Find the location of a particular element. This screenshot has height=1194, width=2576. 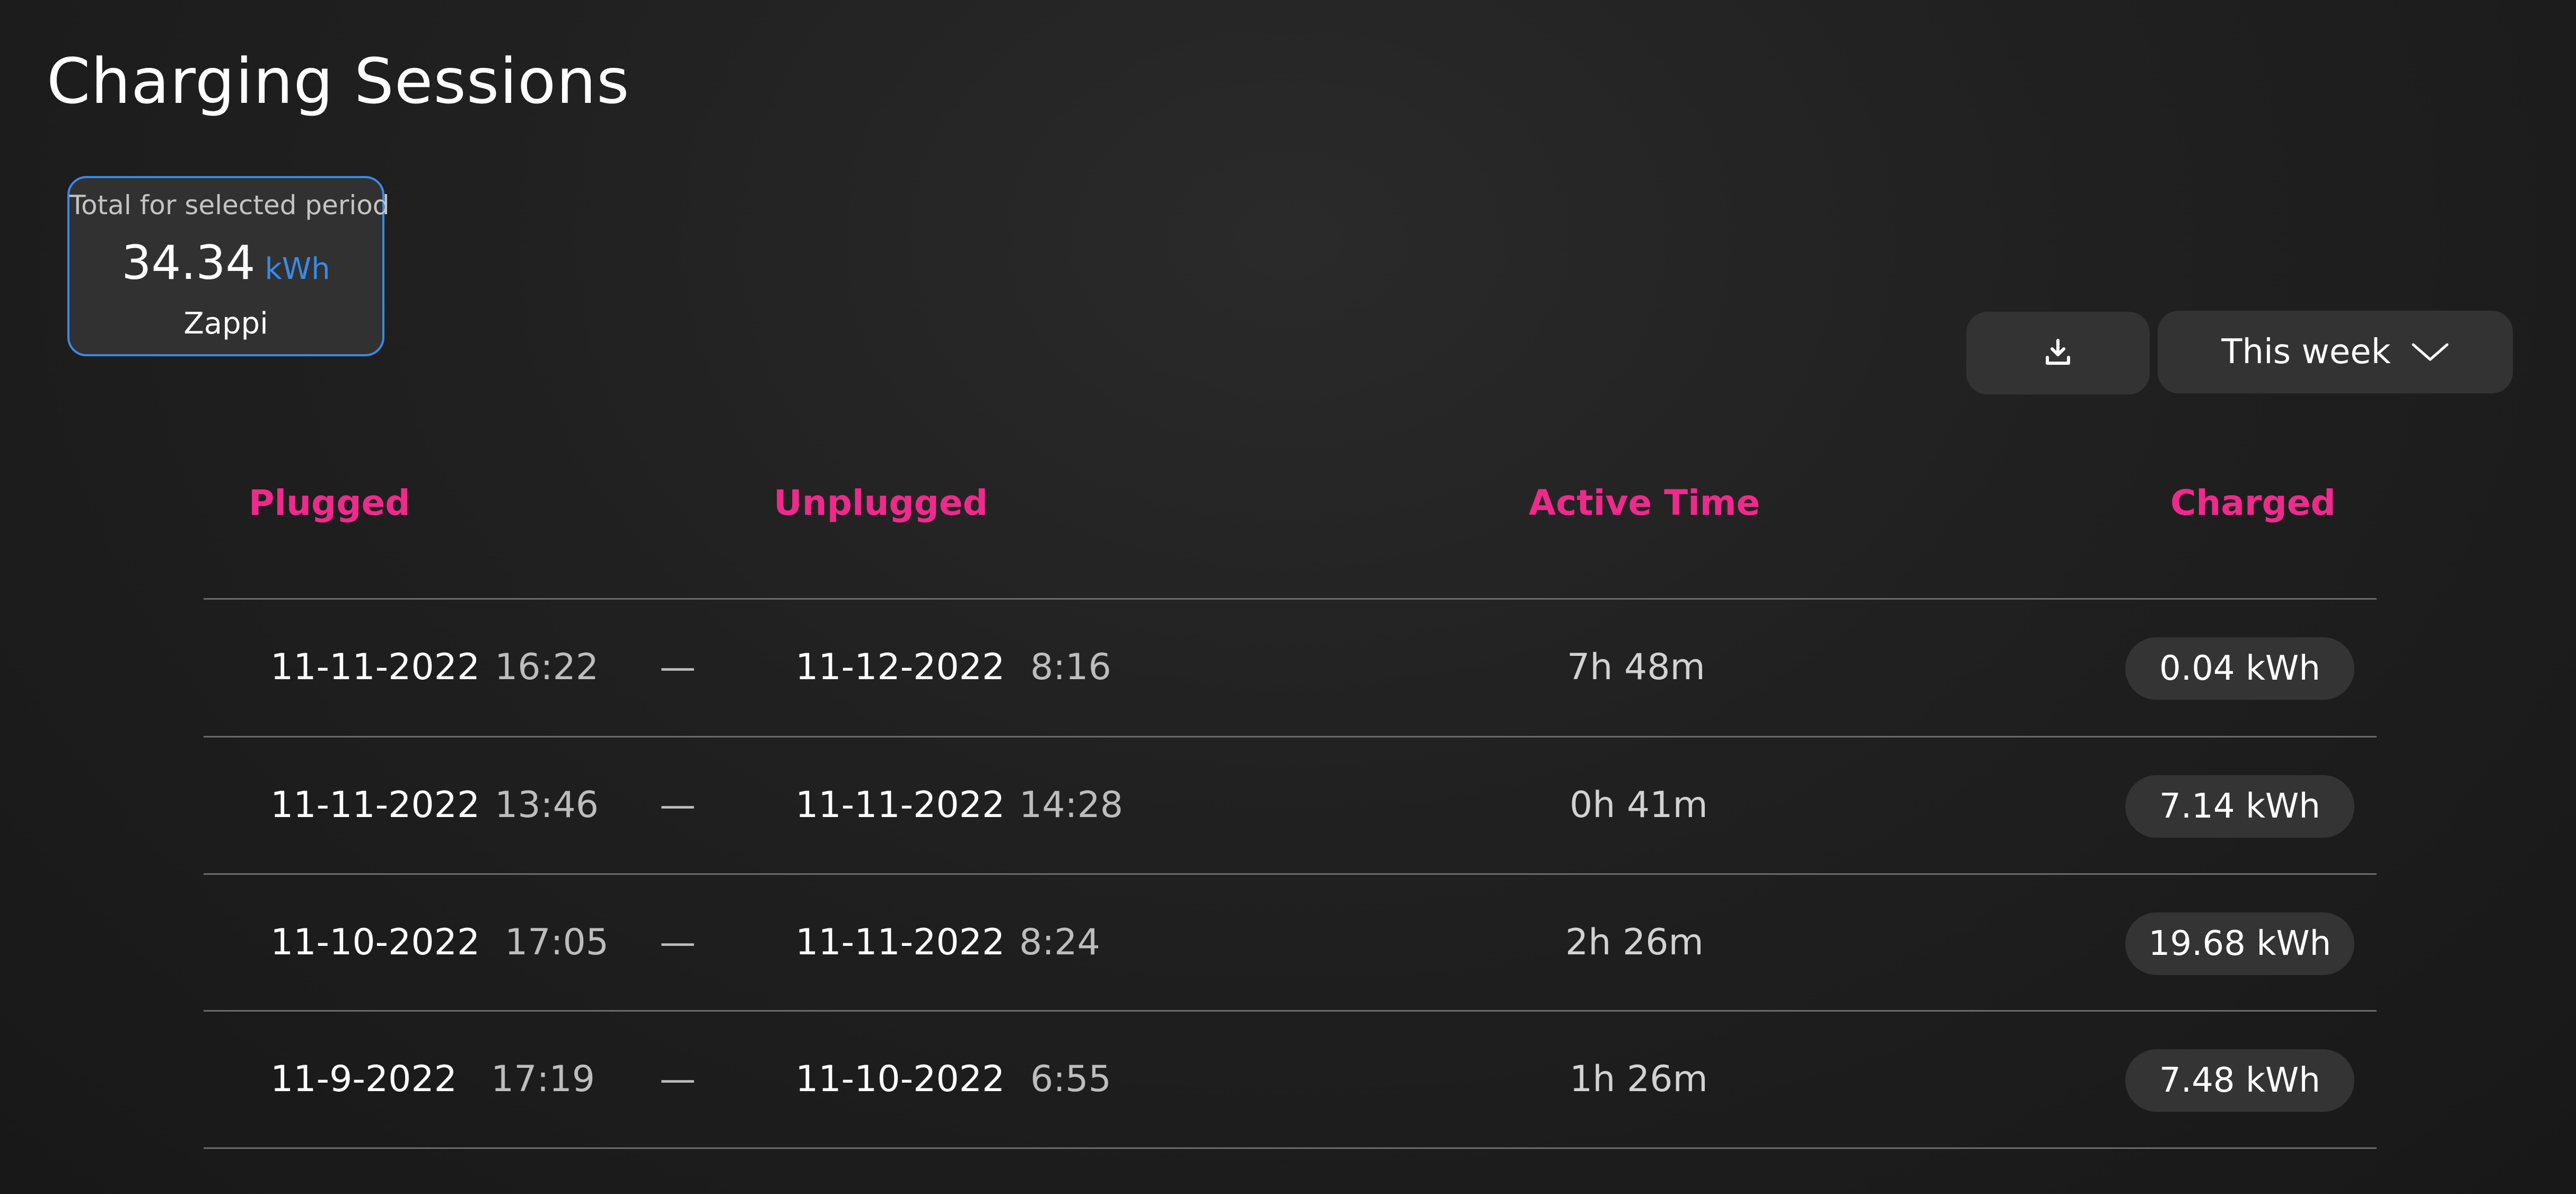

active-time: 1h 26m is located at coordinates (1639, 1079).